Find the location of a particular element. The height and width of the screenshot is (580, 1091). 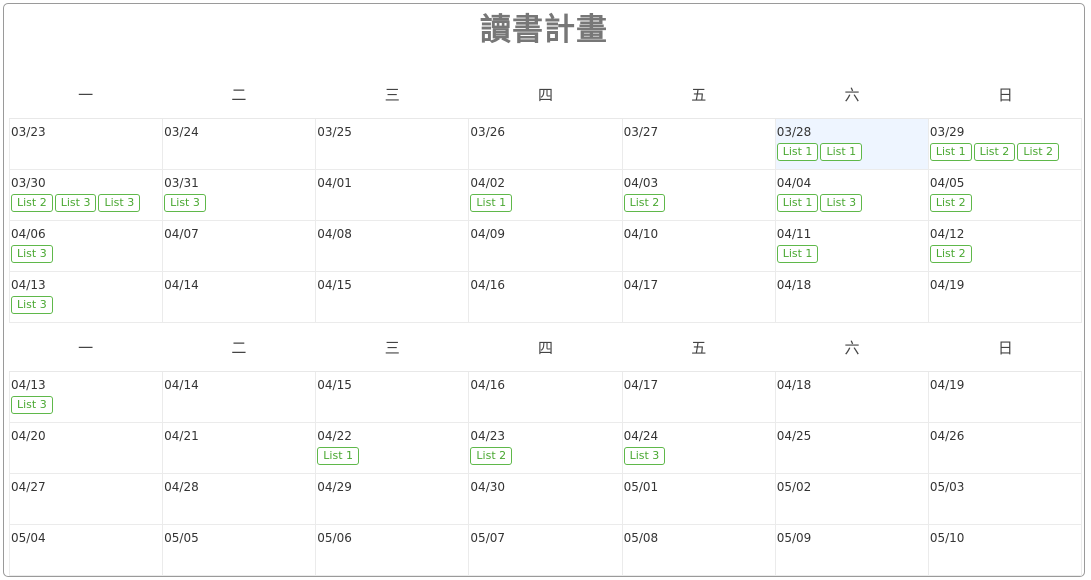

day-cell: 04/02 List 1 is located at coordinates (546, 195).